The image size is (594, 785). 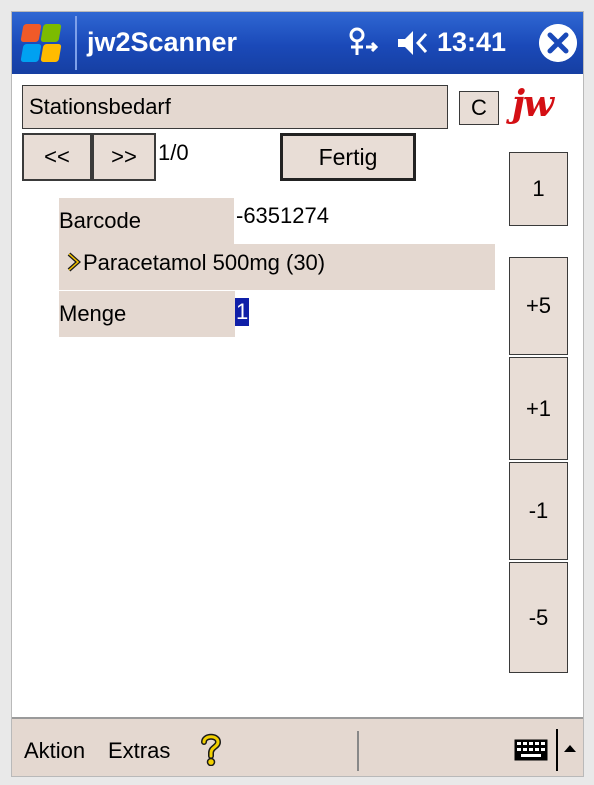 I want to click on menu-bar: Aktion Extras, so click(x=297, y=746).